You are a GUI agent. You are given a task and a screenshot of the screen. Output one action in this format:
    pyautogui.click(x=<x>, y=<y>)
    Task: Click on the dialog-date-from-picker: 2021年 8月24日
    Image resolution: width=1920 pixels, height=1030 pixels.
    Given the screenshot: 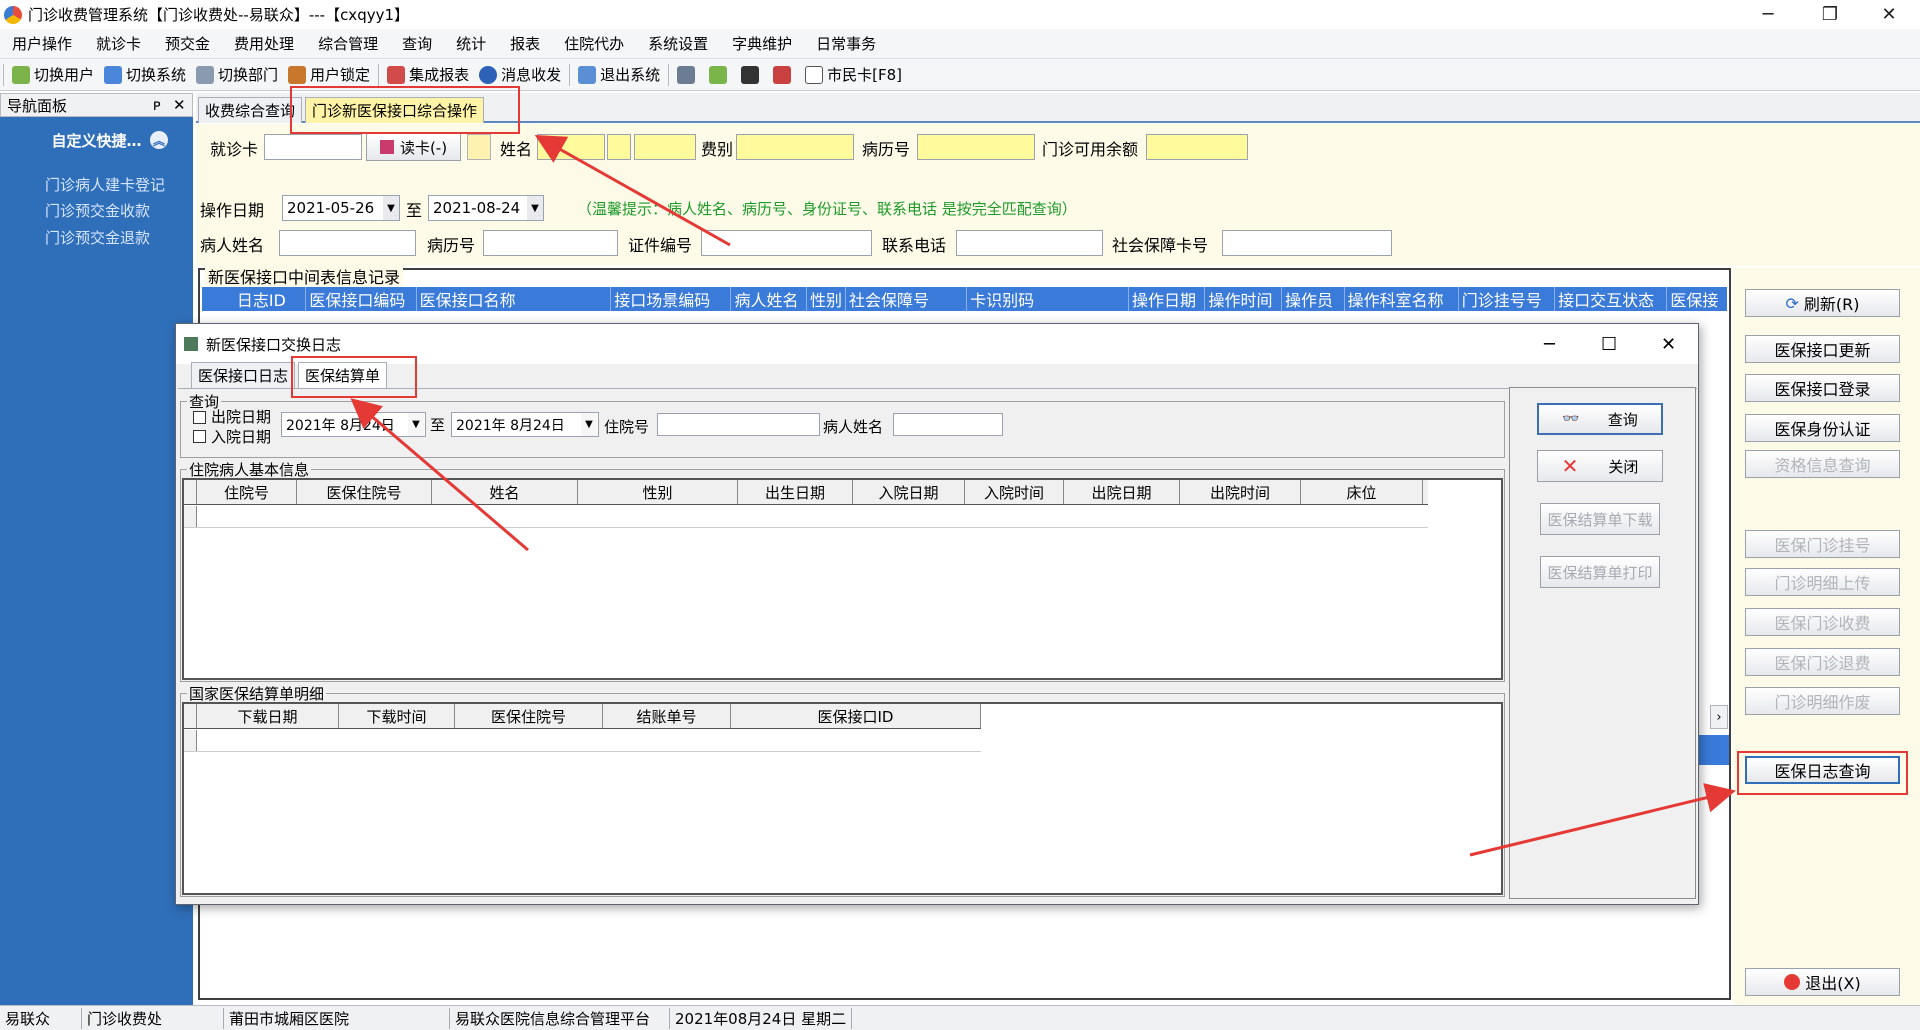 What is the action you would take?
    pyautogui.click(x=353, y=424)
    